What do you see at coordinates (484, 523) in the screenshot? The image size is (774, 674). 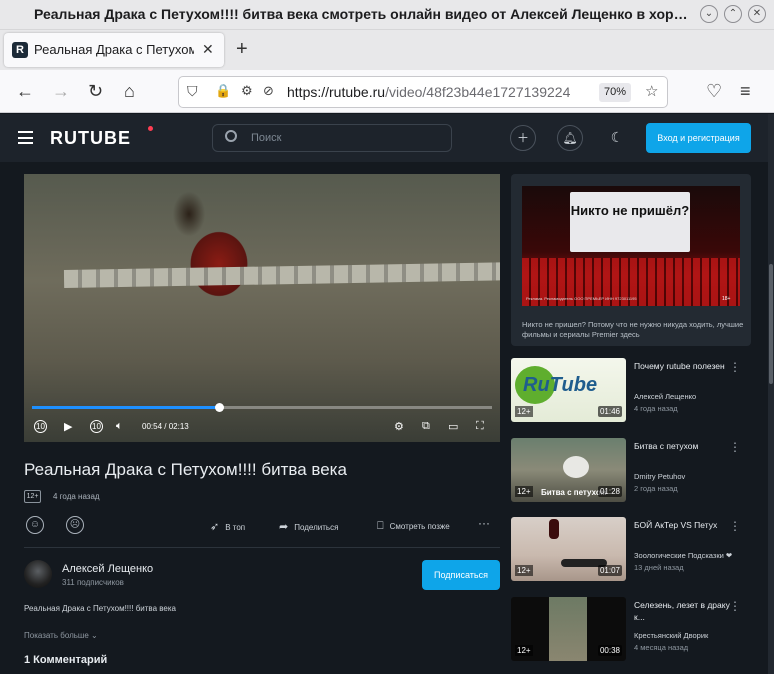 I see `more-actions-icon: ···` at bounding box center [484, 523].